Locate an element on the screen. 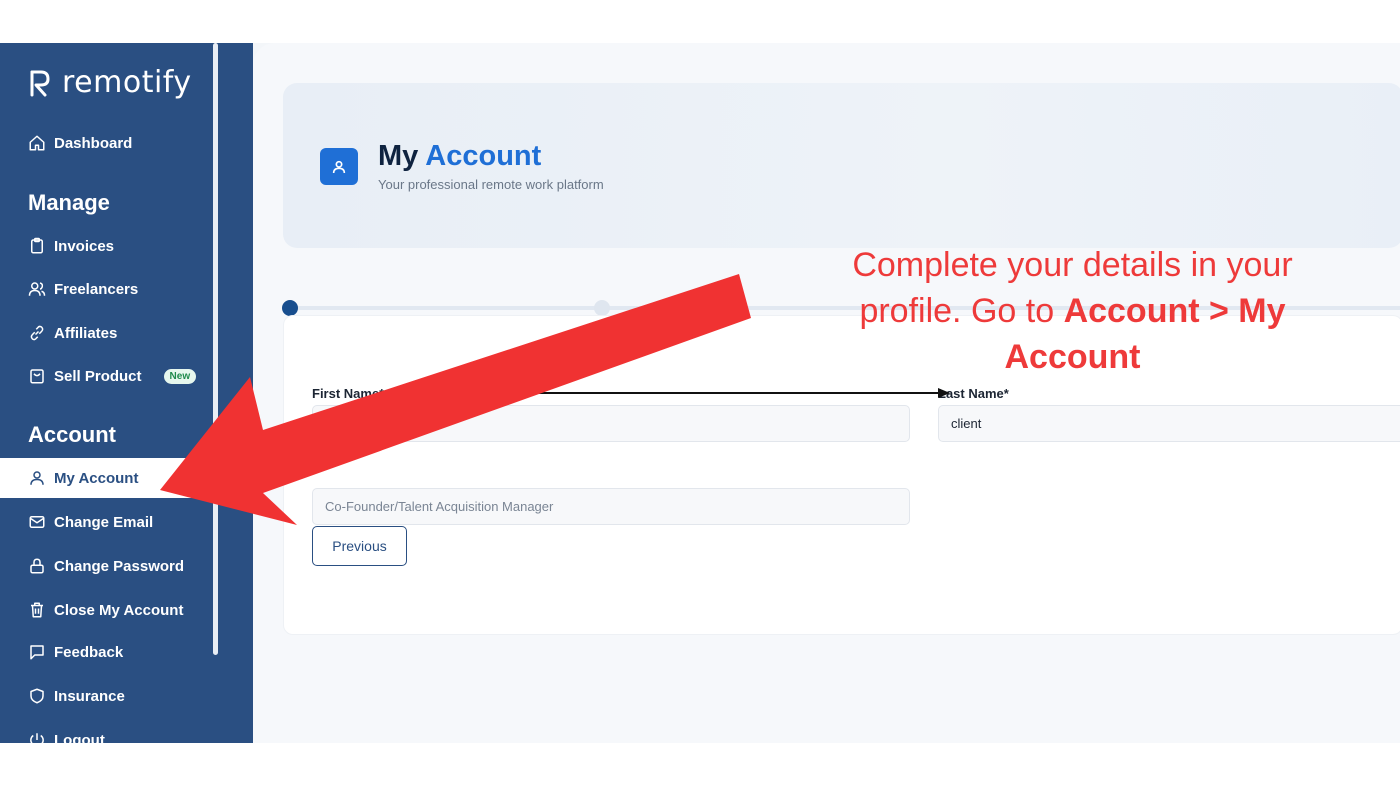 The width and height of the screenshot is (1400, 787). sidebar-item-change-email: Change Email is located at coordinates (105, 522).